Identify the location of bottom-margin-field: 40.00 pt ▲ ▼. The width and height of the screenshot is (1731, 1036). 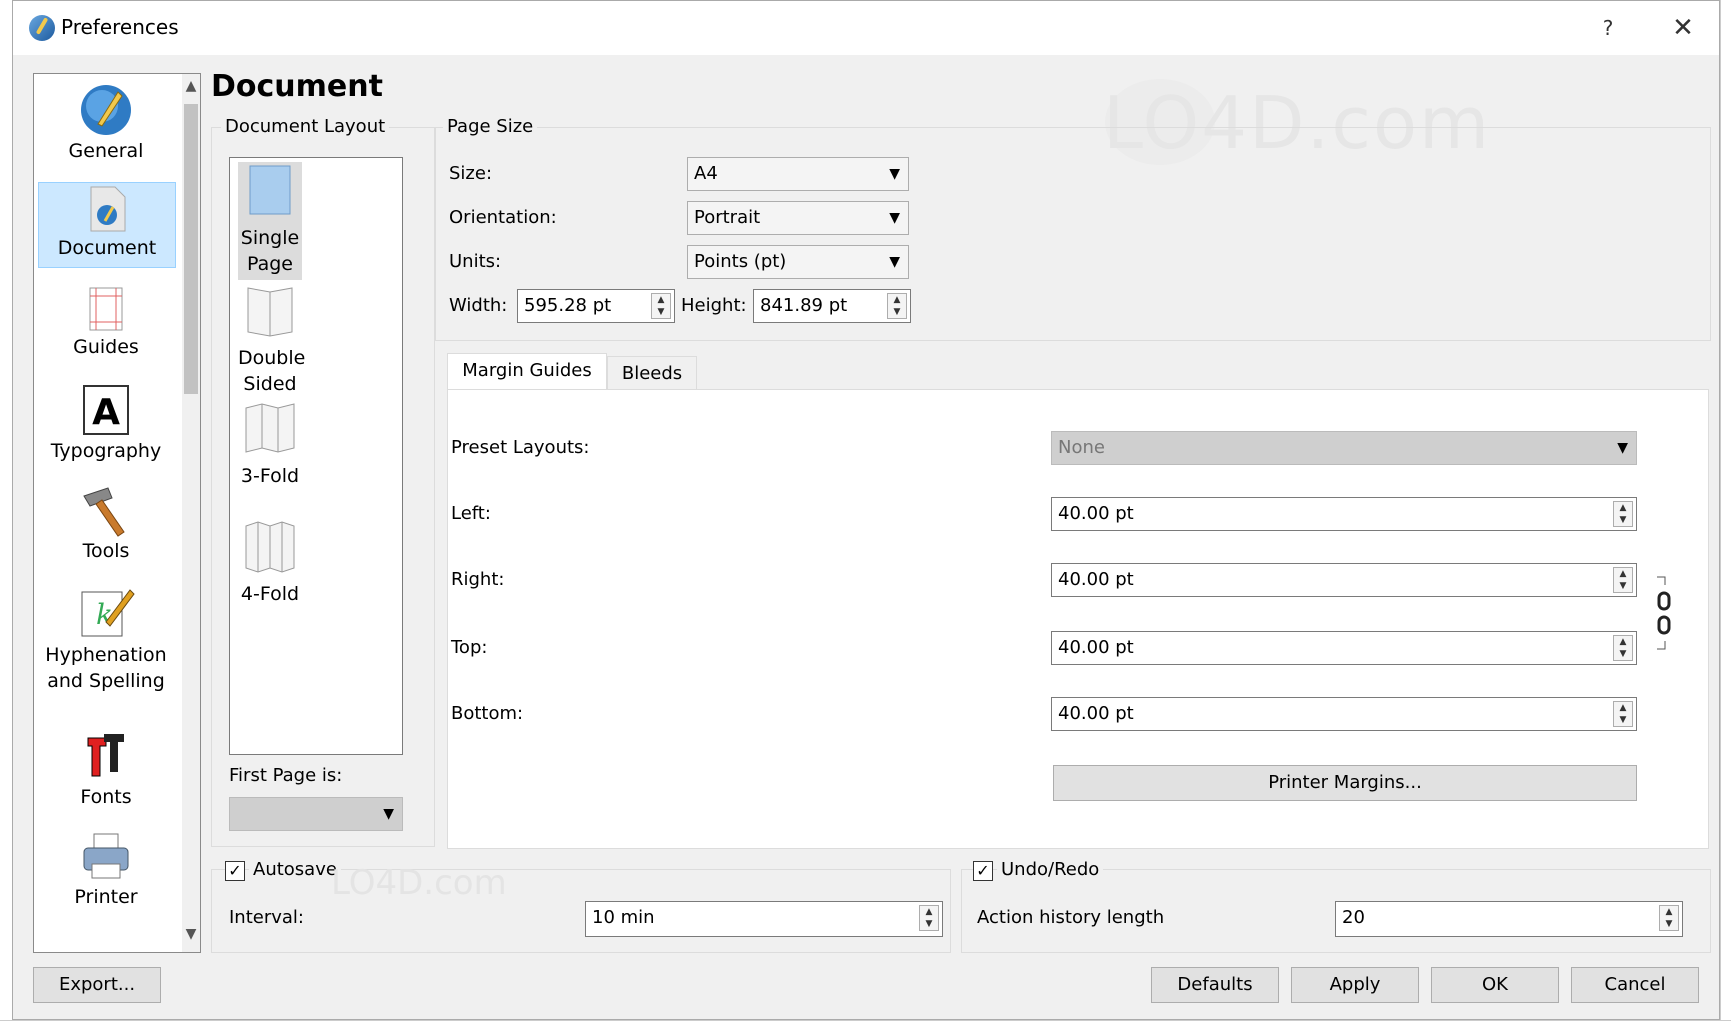
(1344, 714).